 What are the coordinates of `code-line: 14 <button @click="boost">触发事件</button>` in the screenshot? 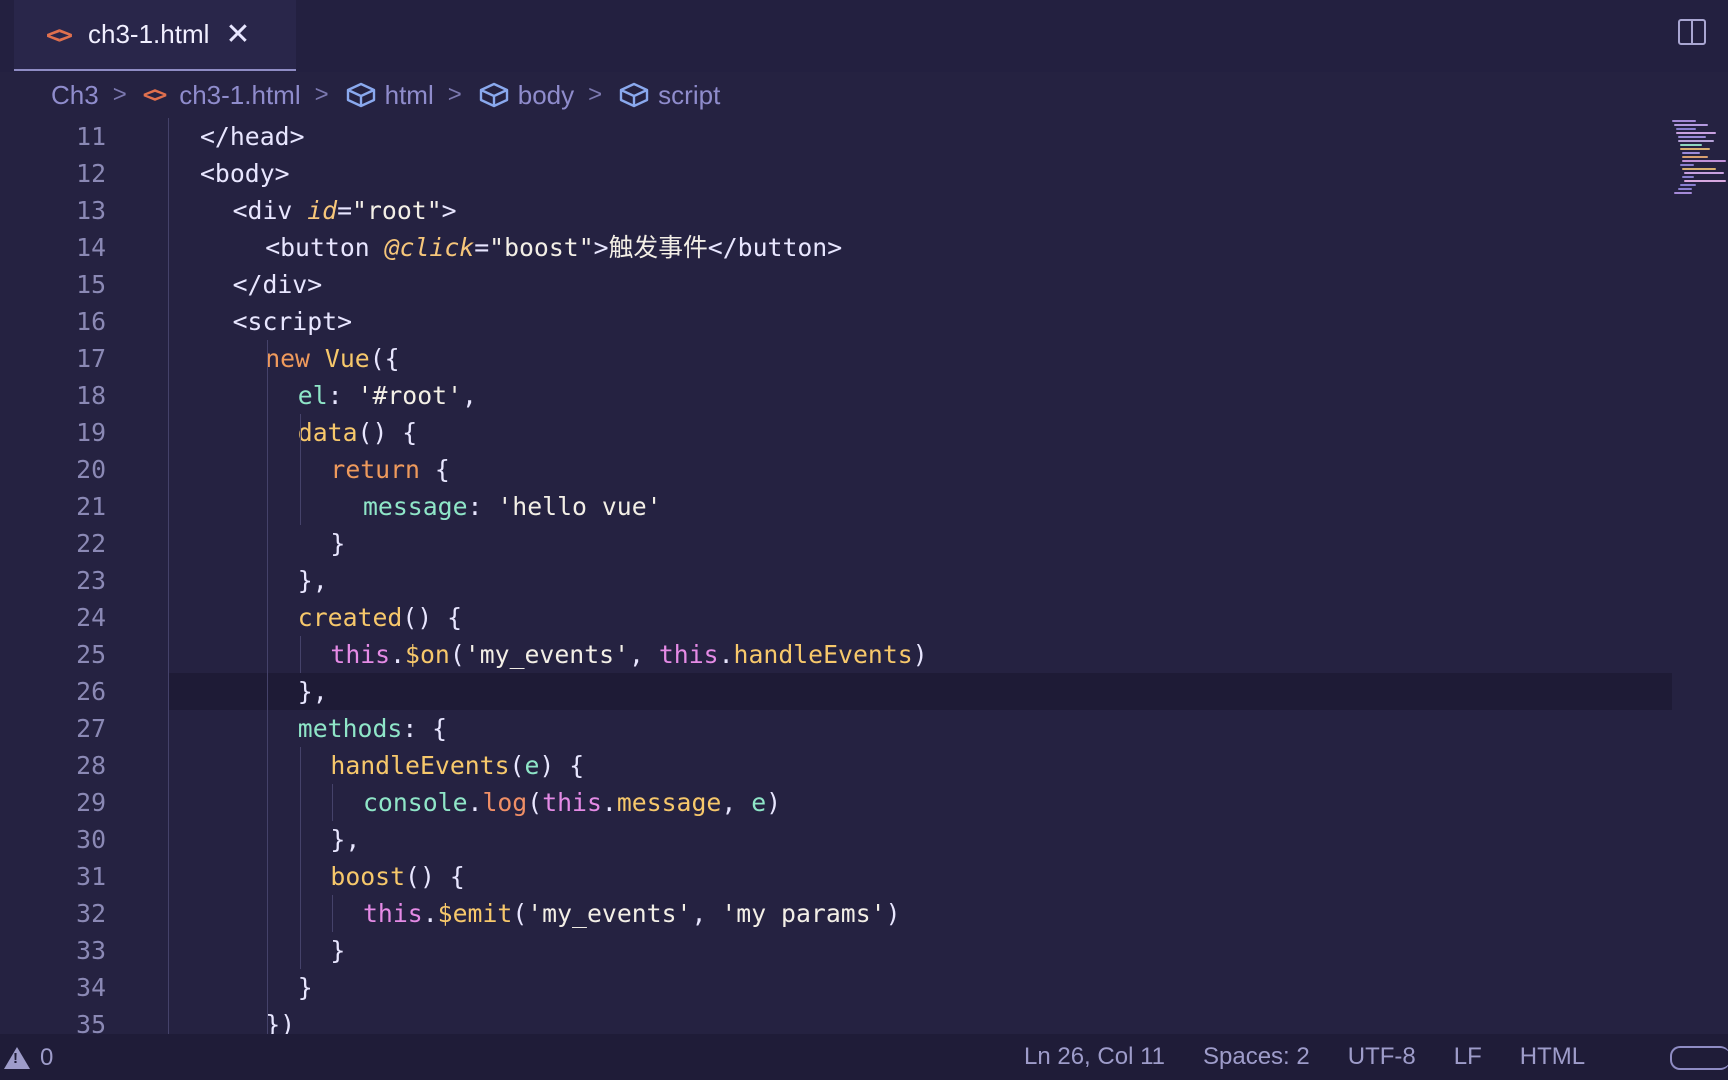 It's located at (864, 247).